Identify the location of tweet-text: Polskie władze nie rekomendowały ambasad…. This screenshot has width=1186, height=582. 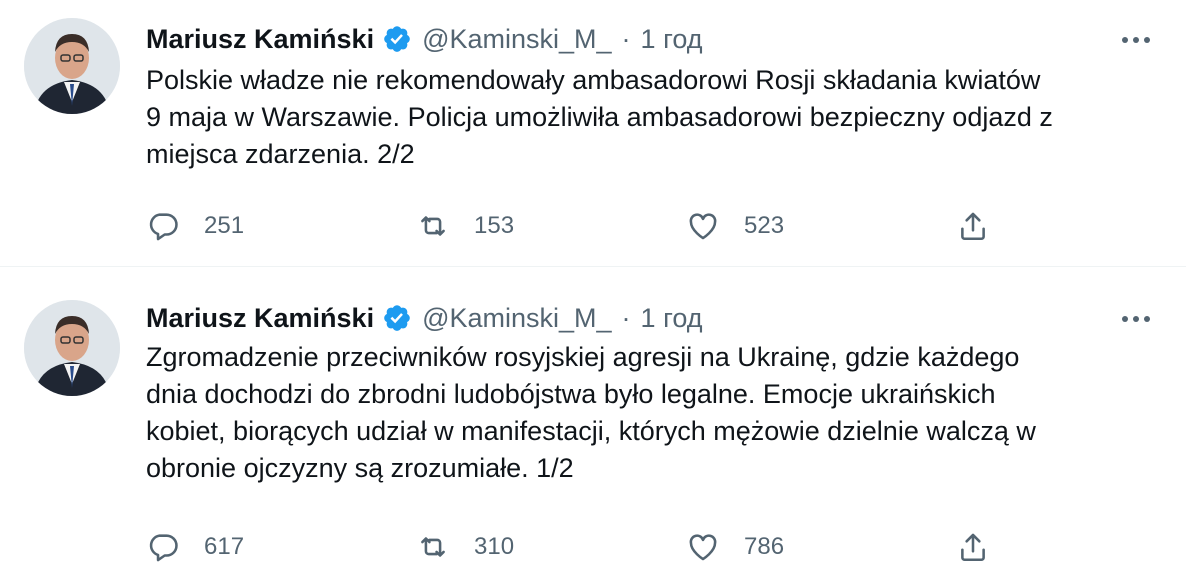
(599, 117).